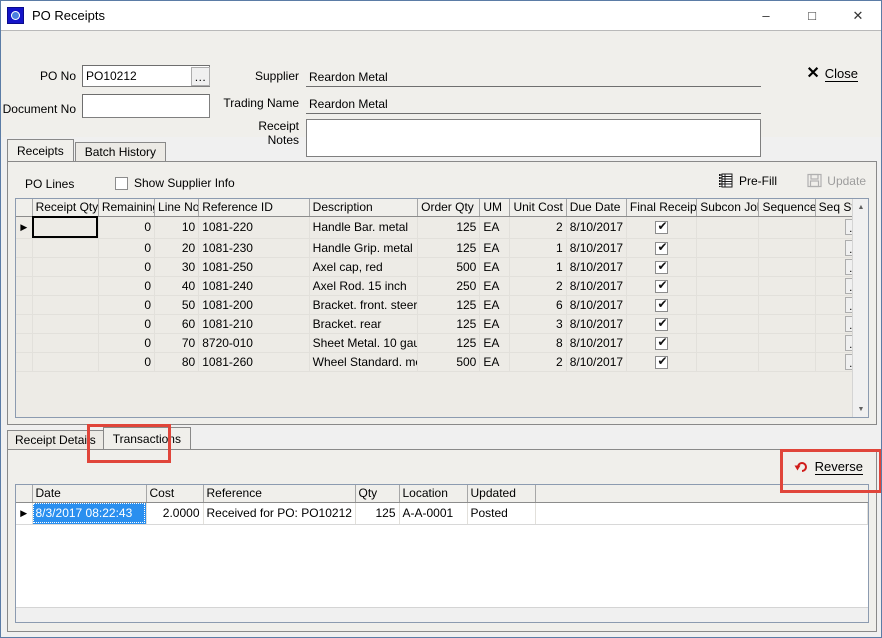  What do you see at coordinates (442, 614) in the screenshot?
I see `transactions-horizontal-scrollbar` at bounding box center [442, 614].